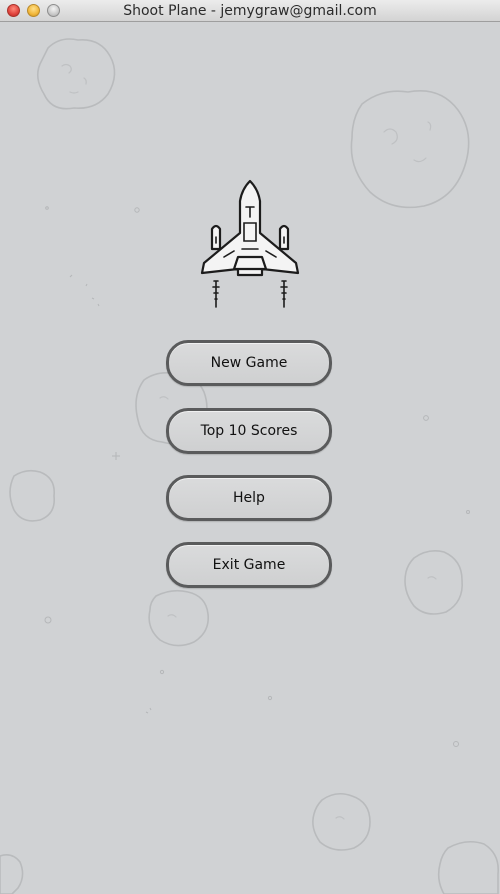  What do you see at coordinates (249, 498) in the screenshot?
I see `help-button: Help` at bounding box center [249, 498].